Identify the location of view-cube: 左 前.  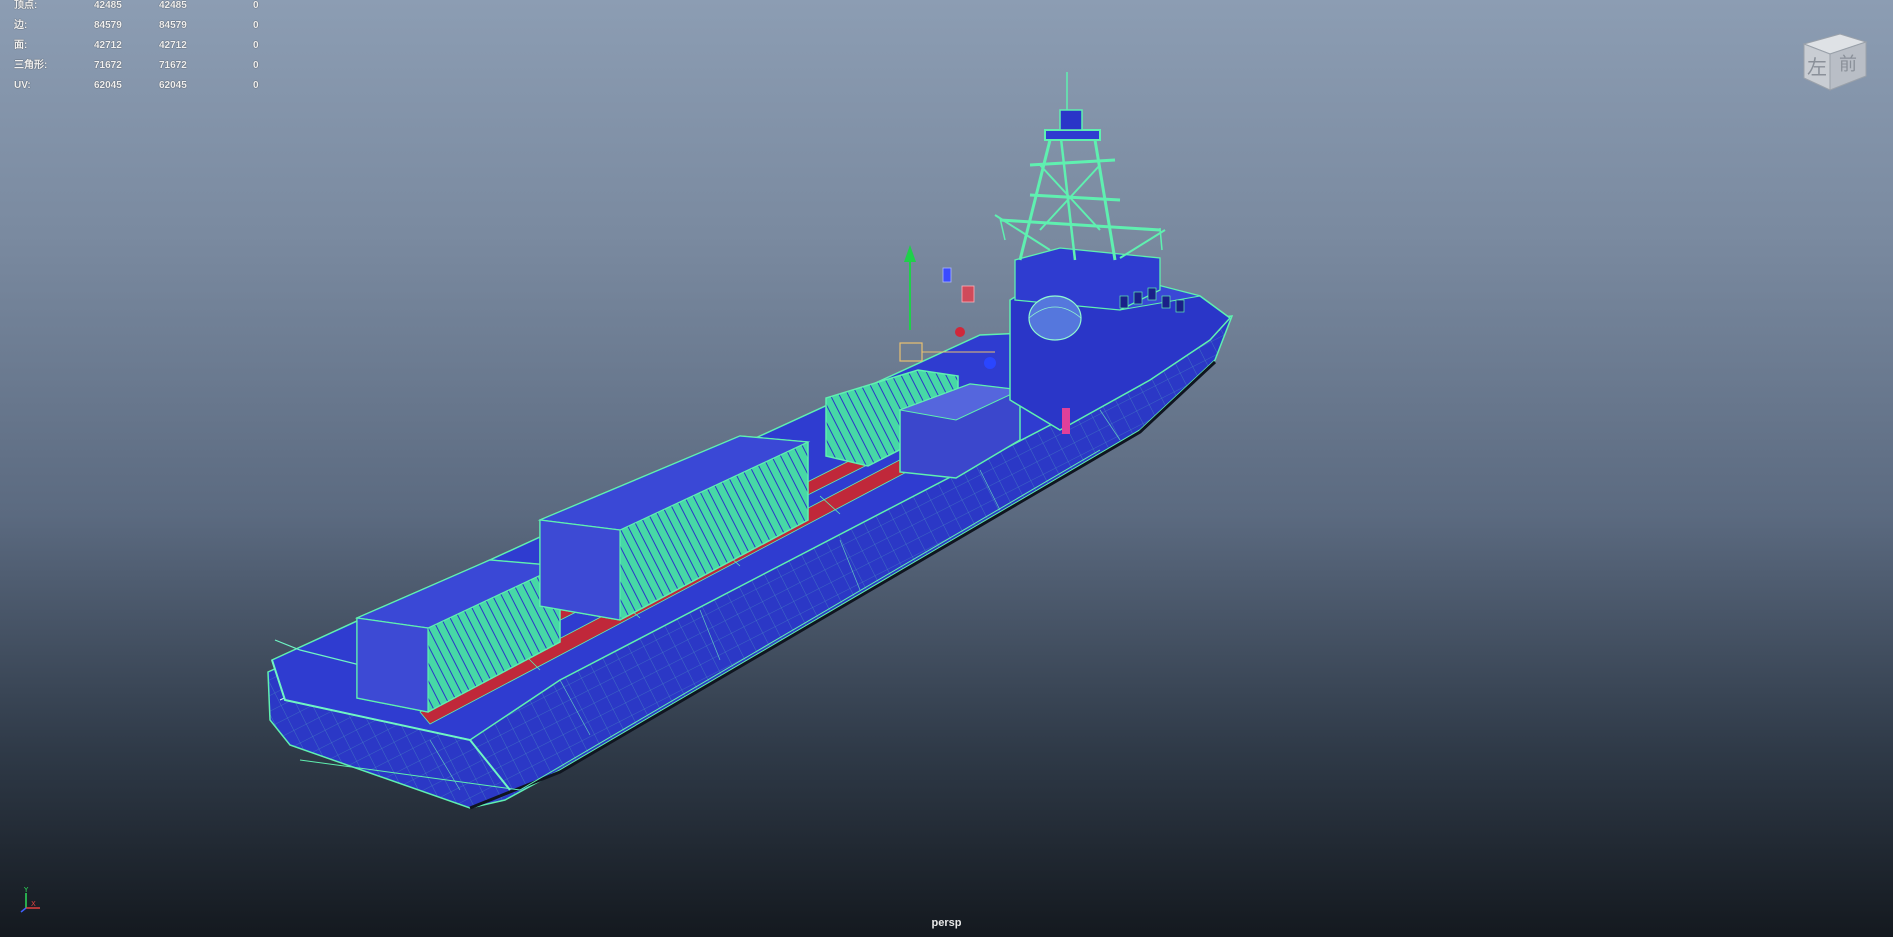
(1835, 61).